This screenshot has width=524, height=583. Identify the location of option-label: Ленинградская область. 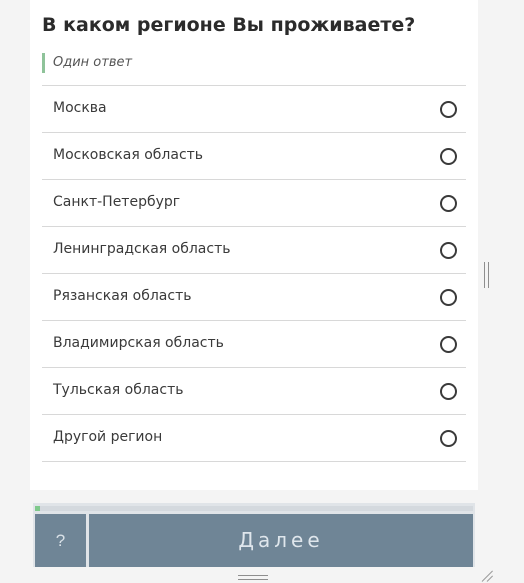
(142, 249).